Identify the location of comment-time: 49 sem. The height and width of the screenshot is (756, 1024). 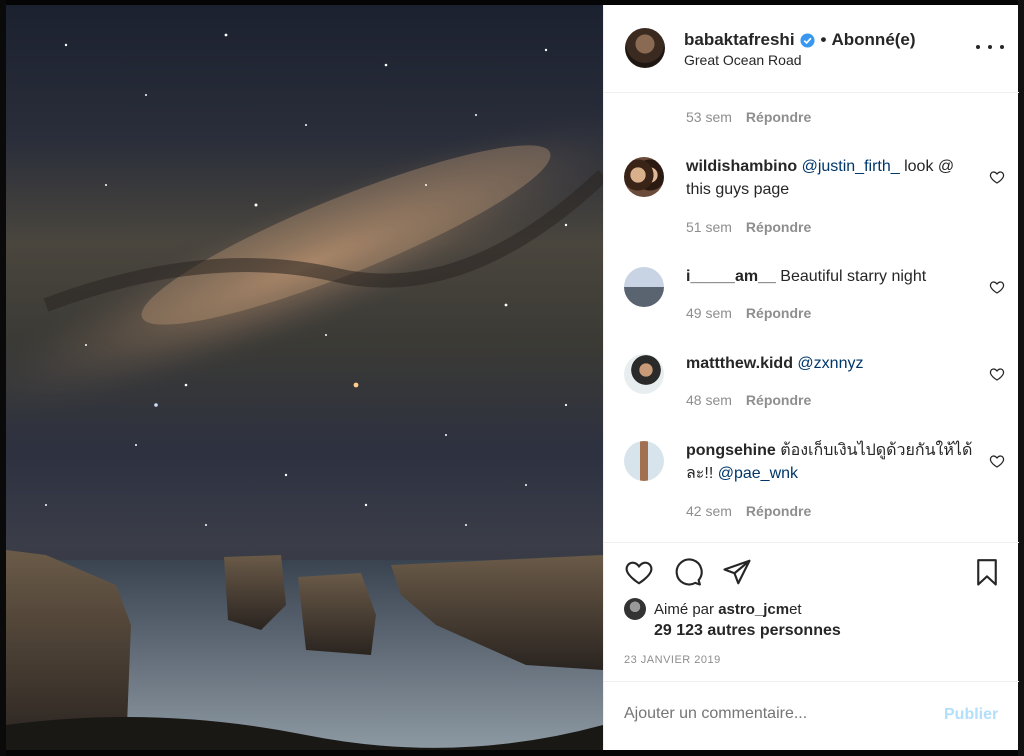
(709, 313).